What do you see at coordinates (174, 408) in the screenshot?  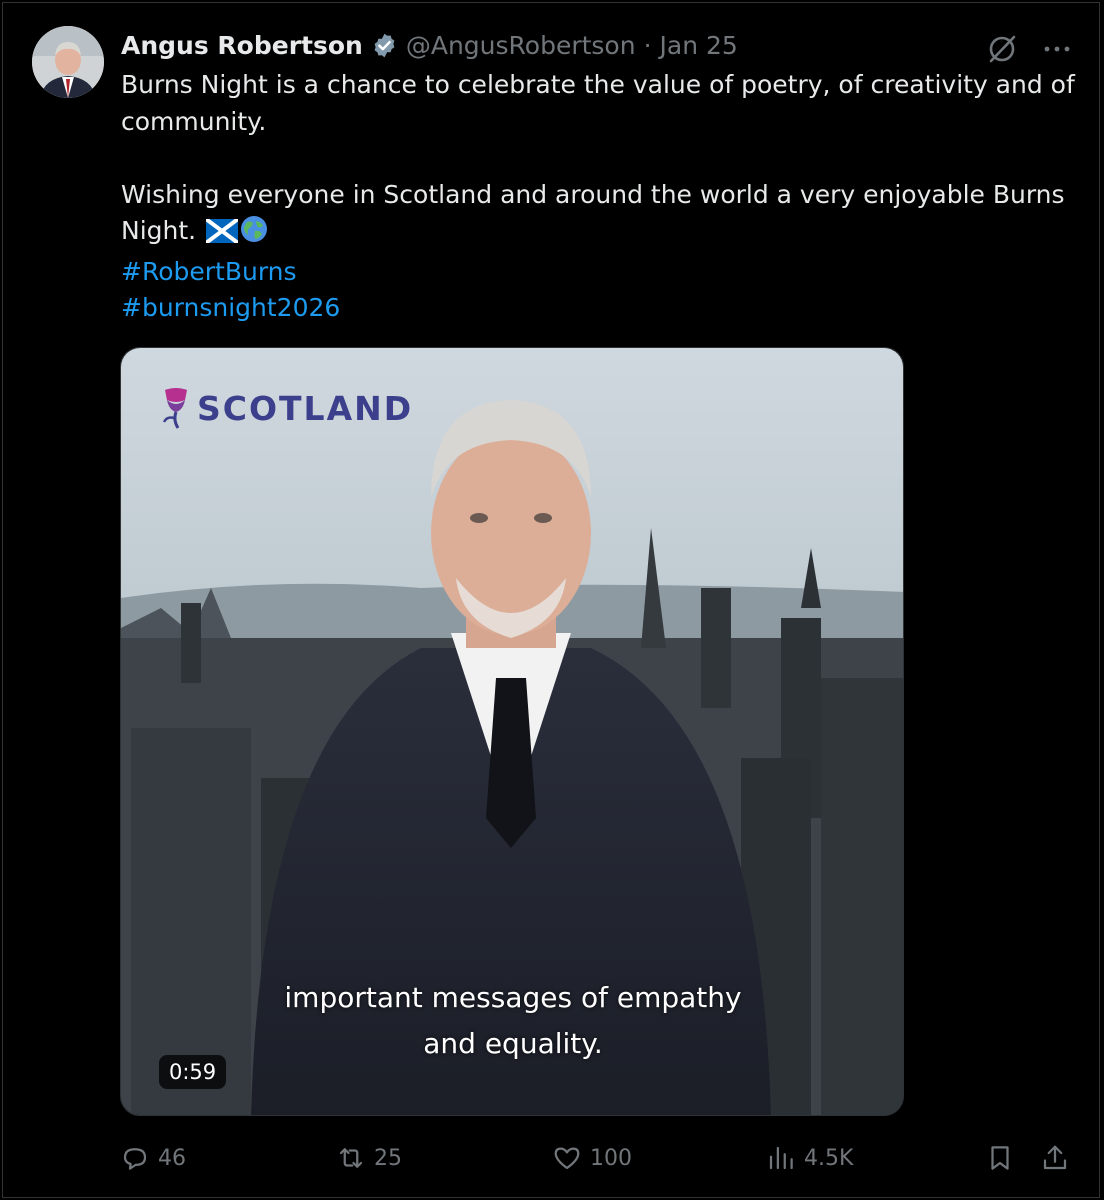 I see `thistle-icon` at bounding box center [174, 408].